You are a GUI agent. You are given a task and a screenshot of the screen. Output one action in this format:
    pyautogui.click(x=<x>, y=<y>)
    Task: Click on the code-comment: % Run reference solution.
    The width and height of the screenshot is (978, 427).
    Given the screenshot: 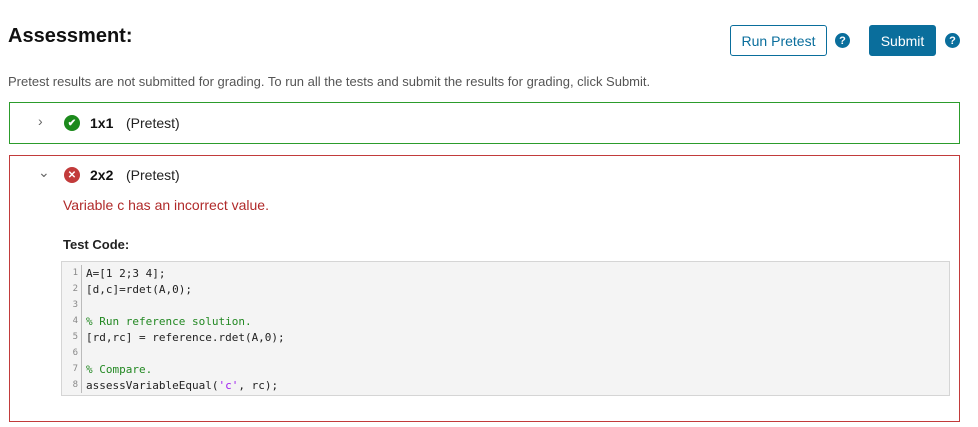 What is the action you would take?
    pyautogui.click(x=169, y=321)
    